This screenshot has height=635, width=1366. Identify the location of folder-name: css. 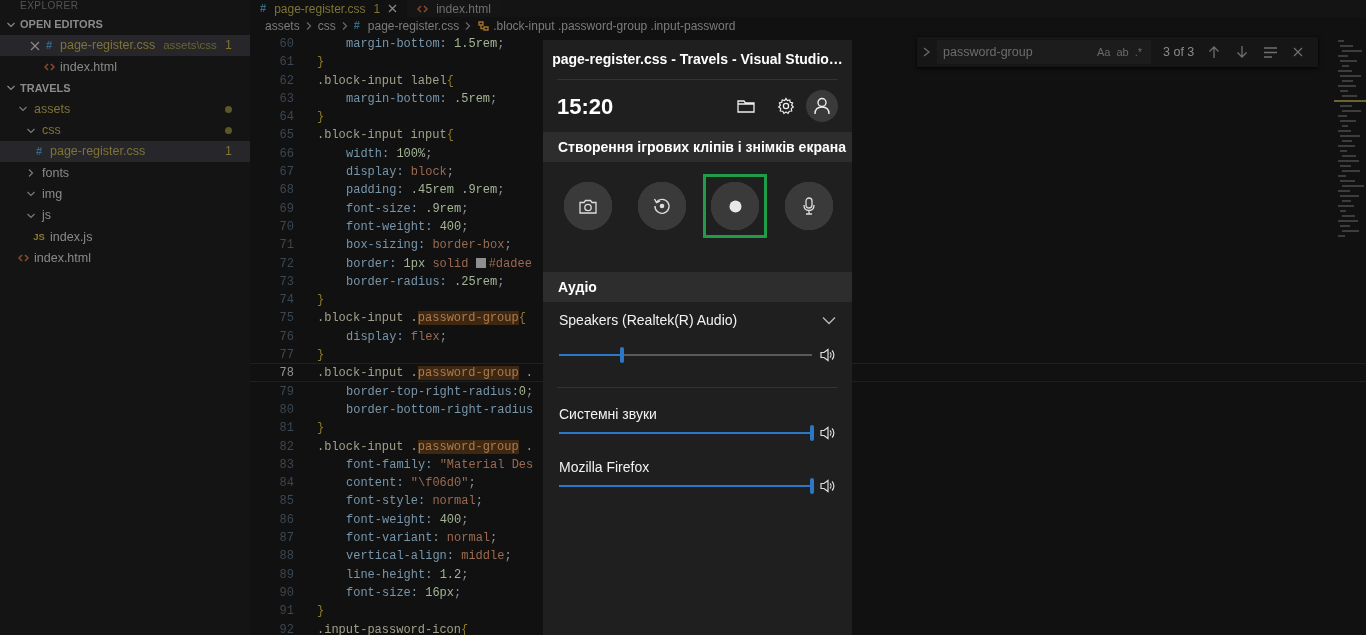
(51, 131).